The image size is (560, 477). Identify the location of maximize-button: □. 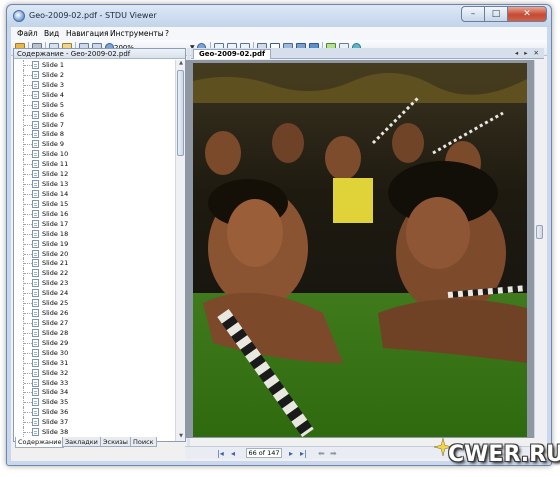
(496, 14).